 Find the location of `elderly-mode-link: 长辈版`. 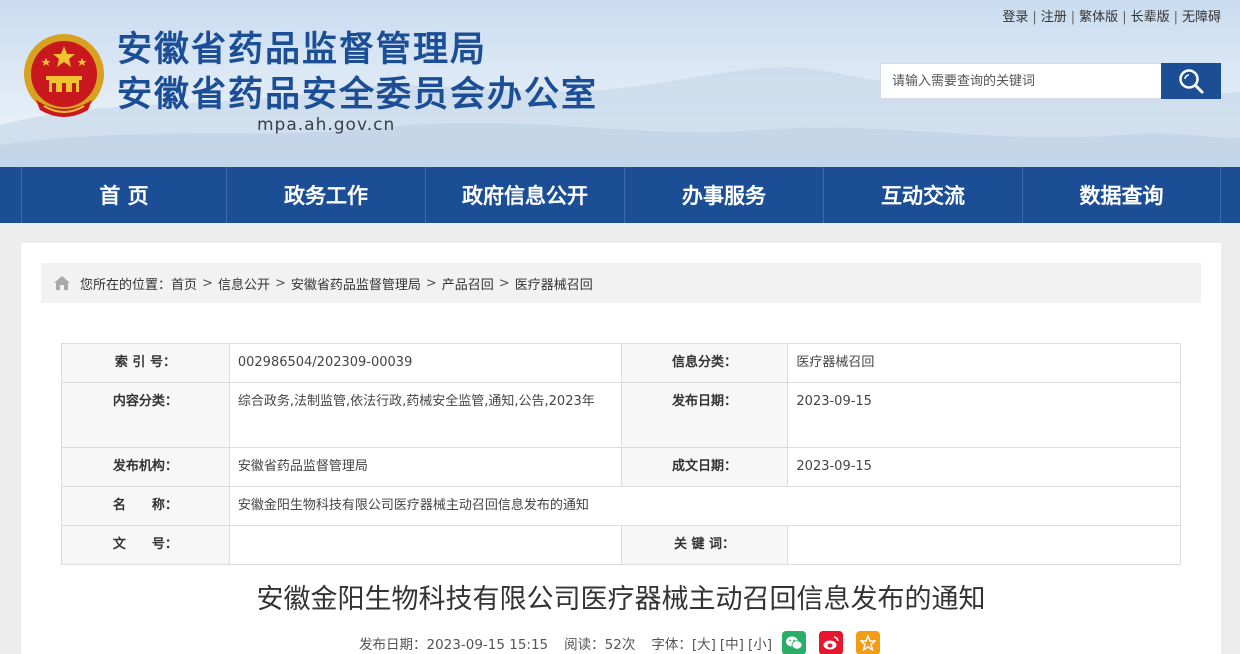

elderly-mode-link: 长辈版 is located at coordinates (1150, 17).